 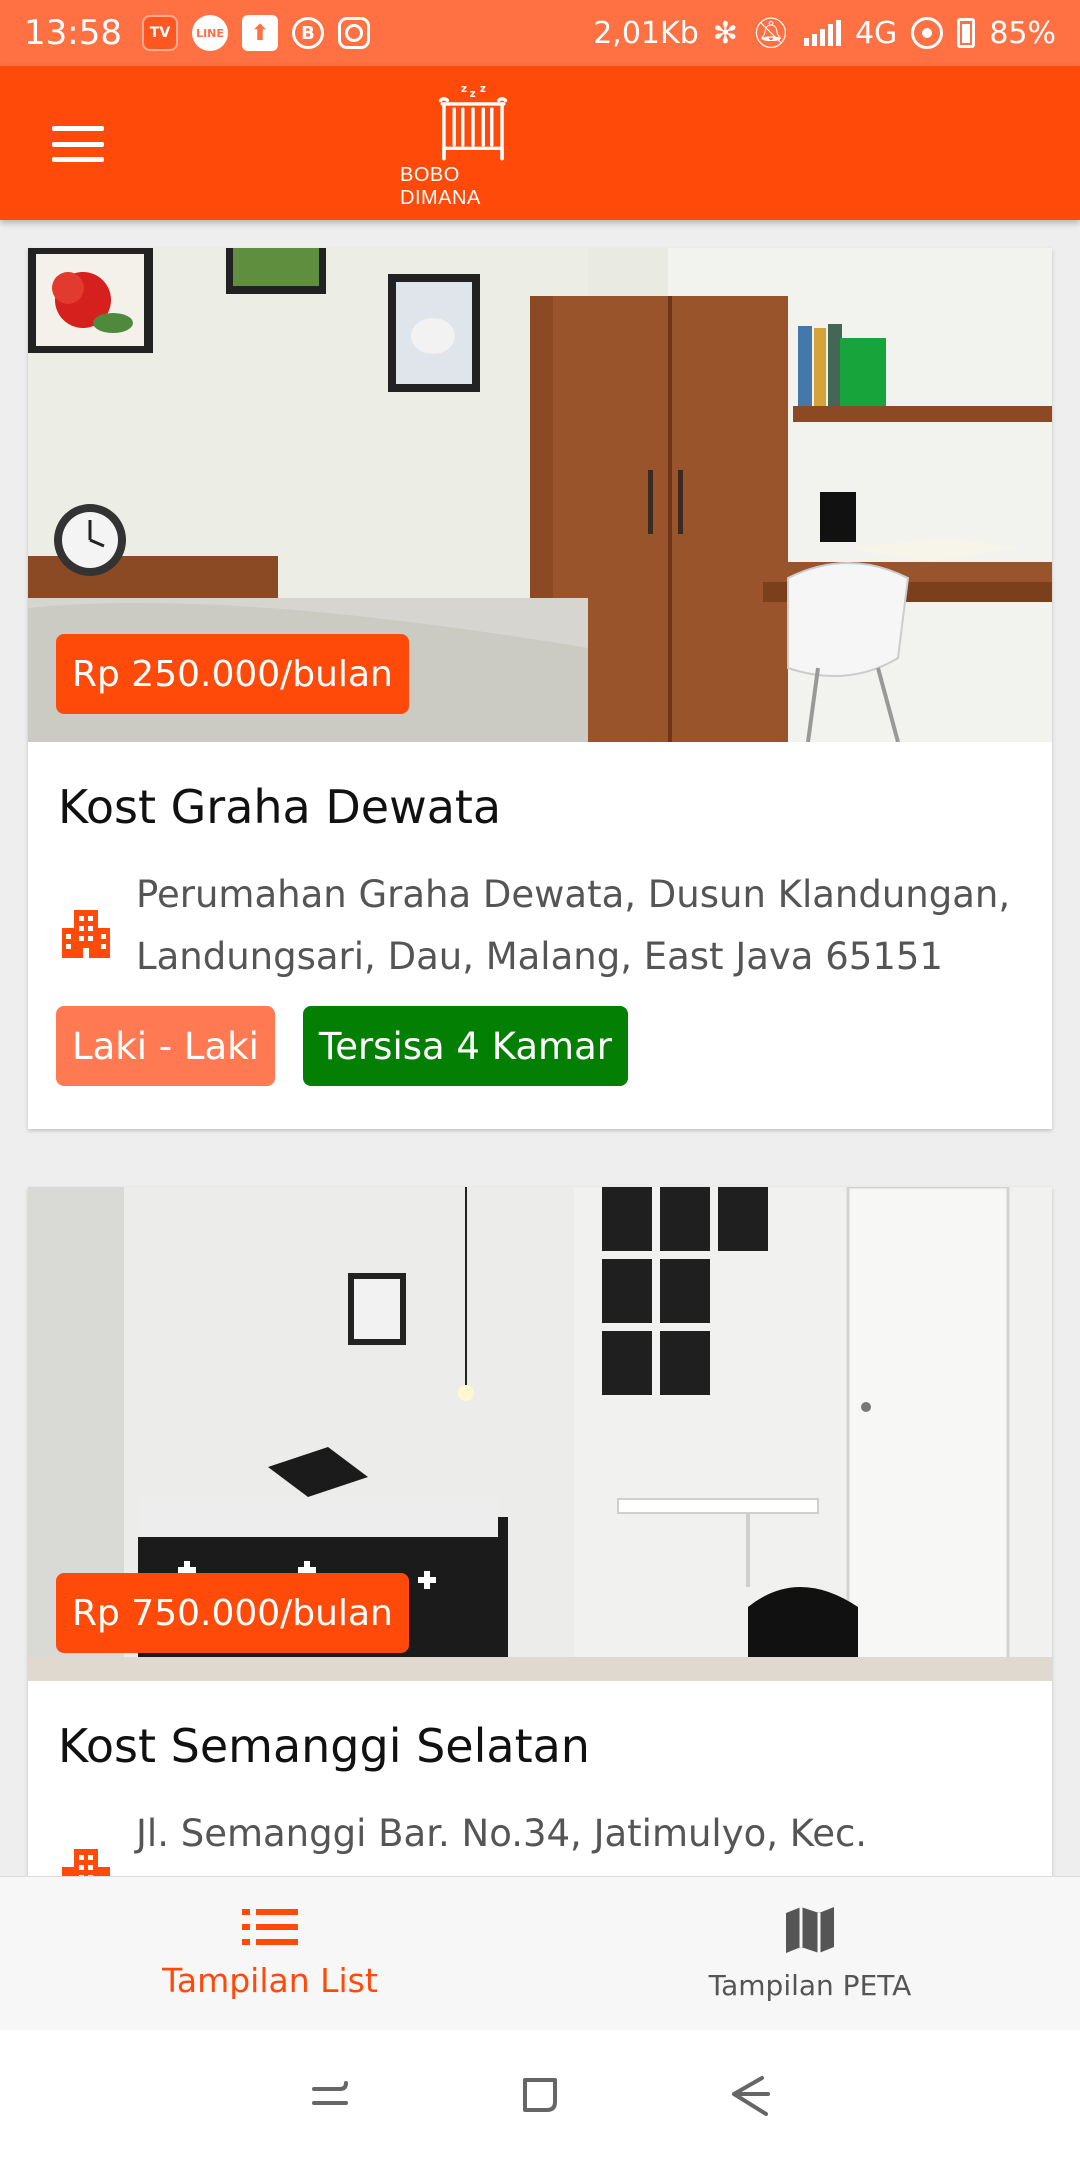 I want to click on back-button, so click(x=750, y=2095).